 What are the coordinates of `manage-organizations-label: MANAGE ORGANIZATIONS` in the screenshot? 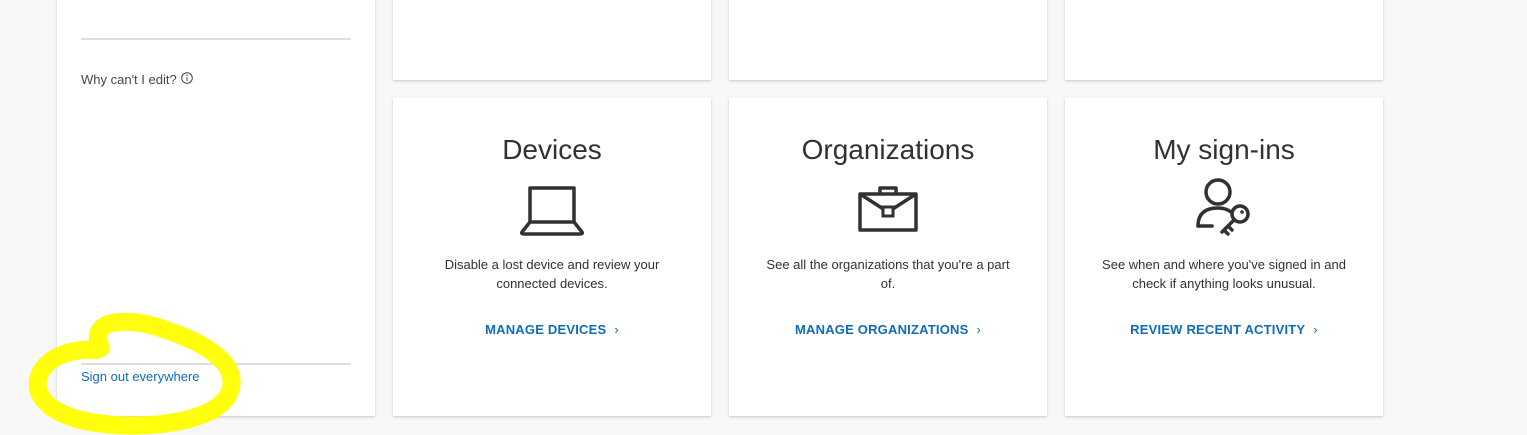 It's located at (881, 329).